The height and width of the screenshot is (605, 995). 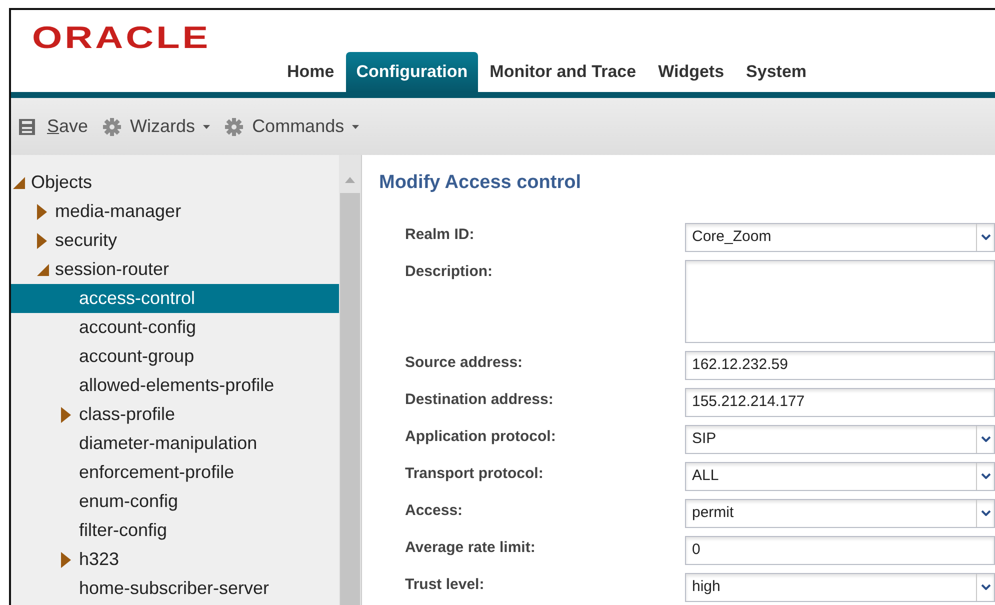 What do you see at coordinates (840, 365) in the screenshot?
I see `input-field: 162.12.232.59` at bounding box center [840, 365].